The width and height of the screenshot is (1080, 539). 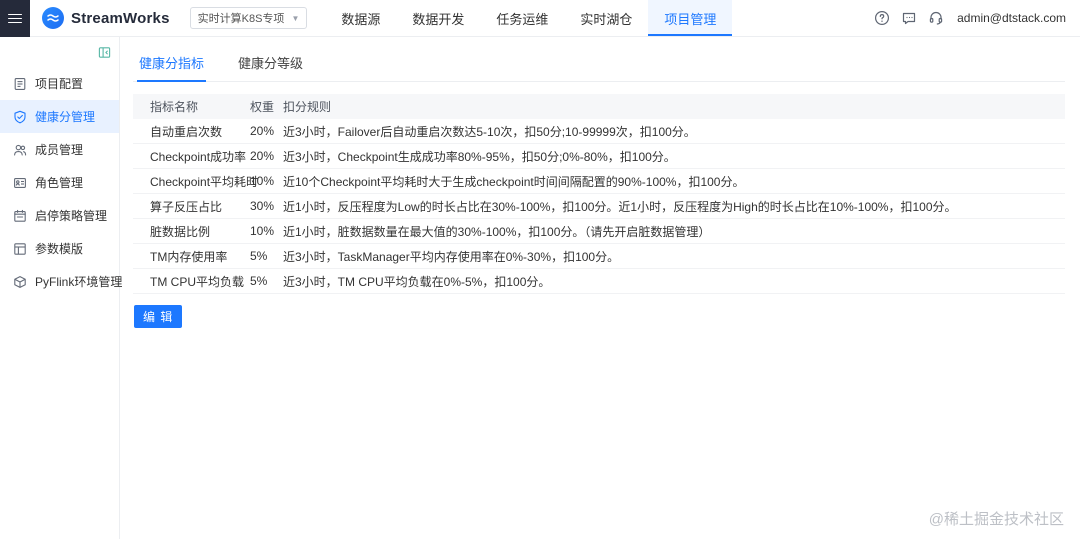 I want to click on chevron-down-icon: ▼, so click(x=295, y=18).